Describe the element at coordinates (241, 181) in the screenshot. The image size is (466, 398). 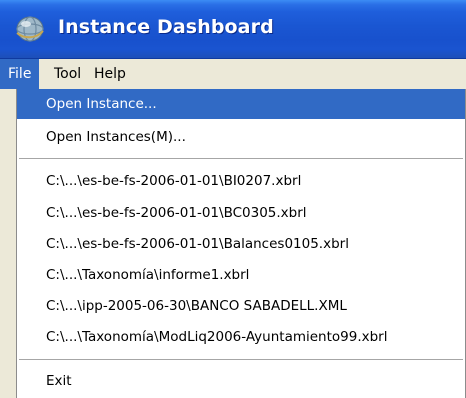
I see `recent-file-item: C:\...\es-be-fs-2006-01-01\BI0207.xbrl` at that location.